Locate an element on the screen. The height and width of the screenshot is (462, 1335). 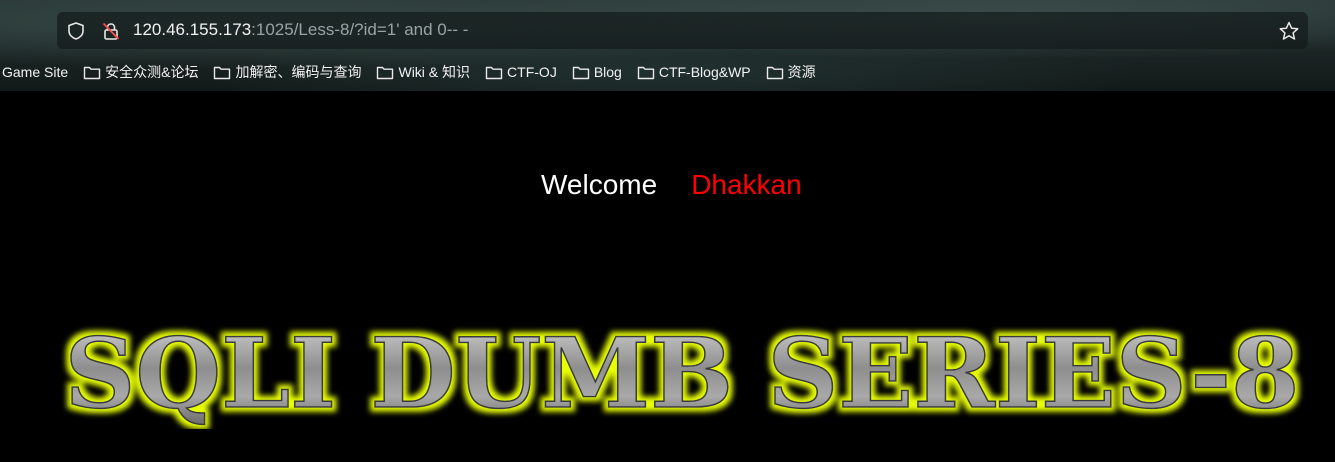
bookmark-folder-security-forums: 安全众测&论坛 is located at coordinates (140, 72).